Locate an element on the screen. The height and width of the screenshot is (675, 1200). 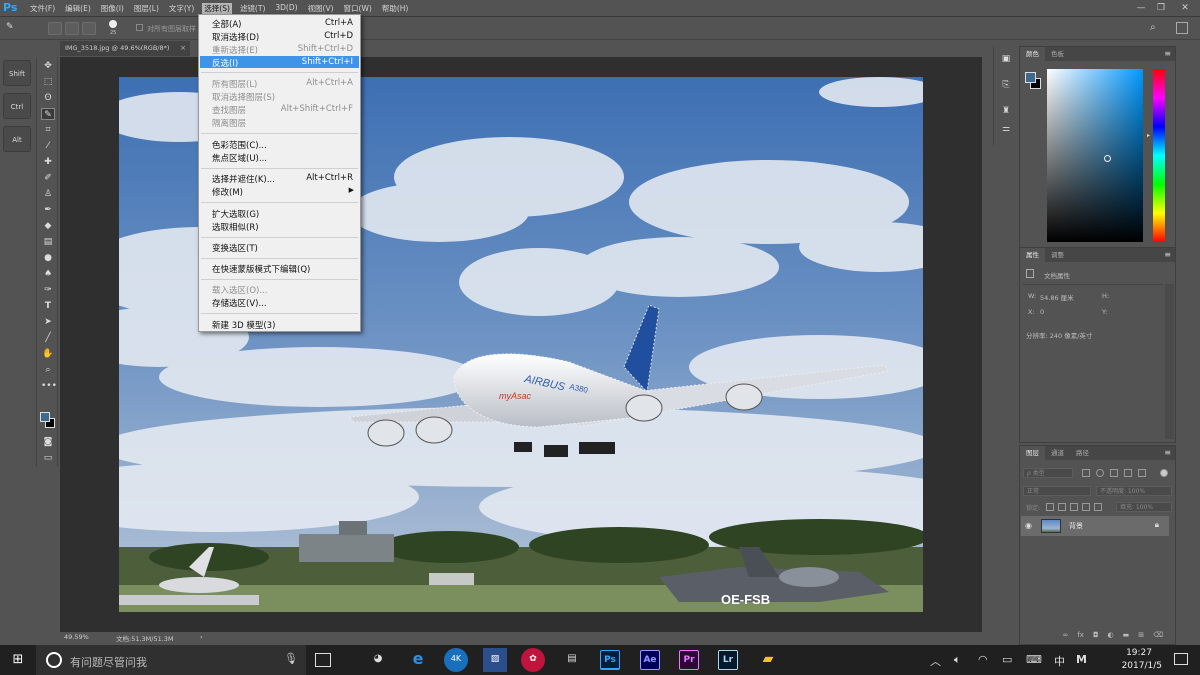
video-player-icon: 4K is located at coordinates (456, 660).